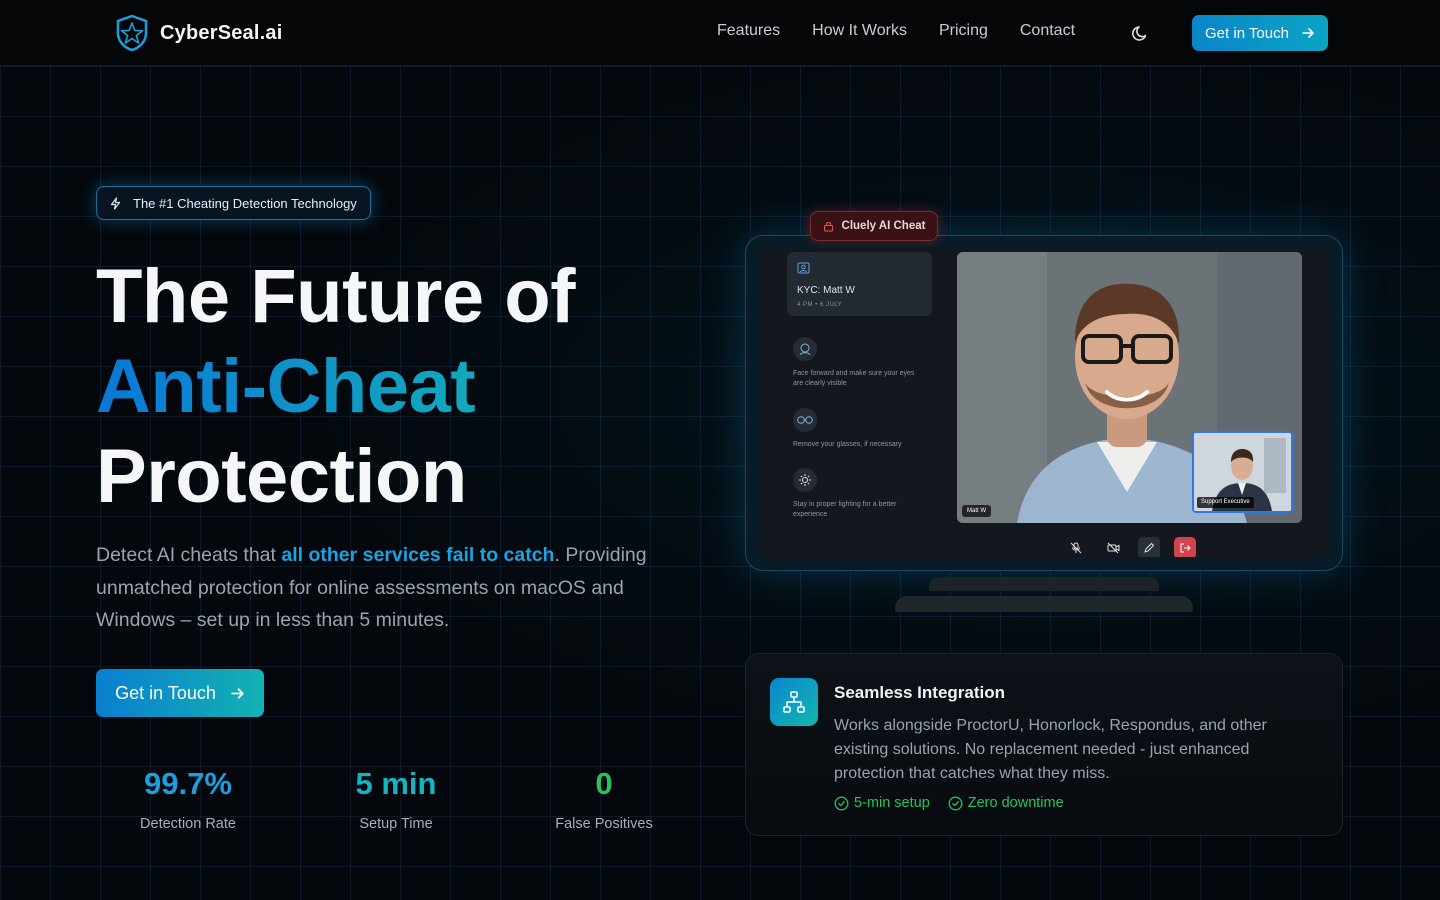  I want to click on glasses-icon, so click(805, 420).